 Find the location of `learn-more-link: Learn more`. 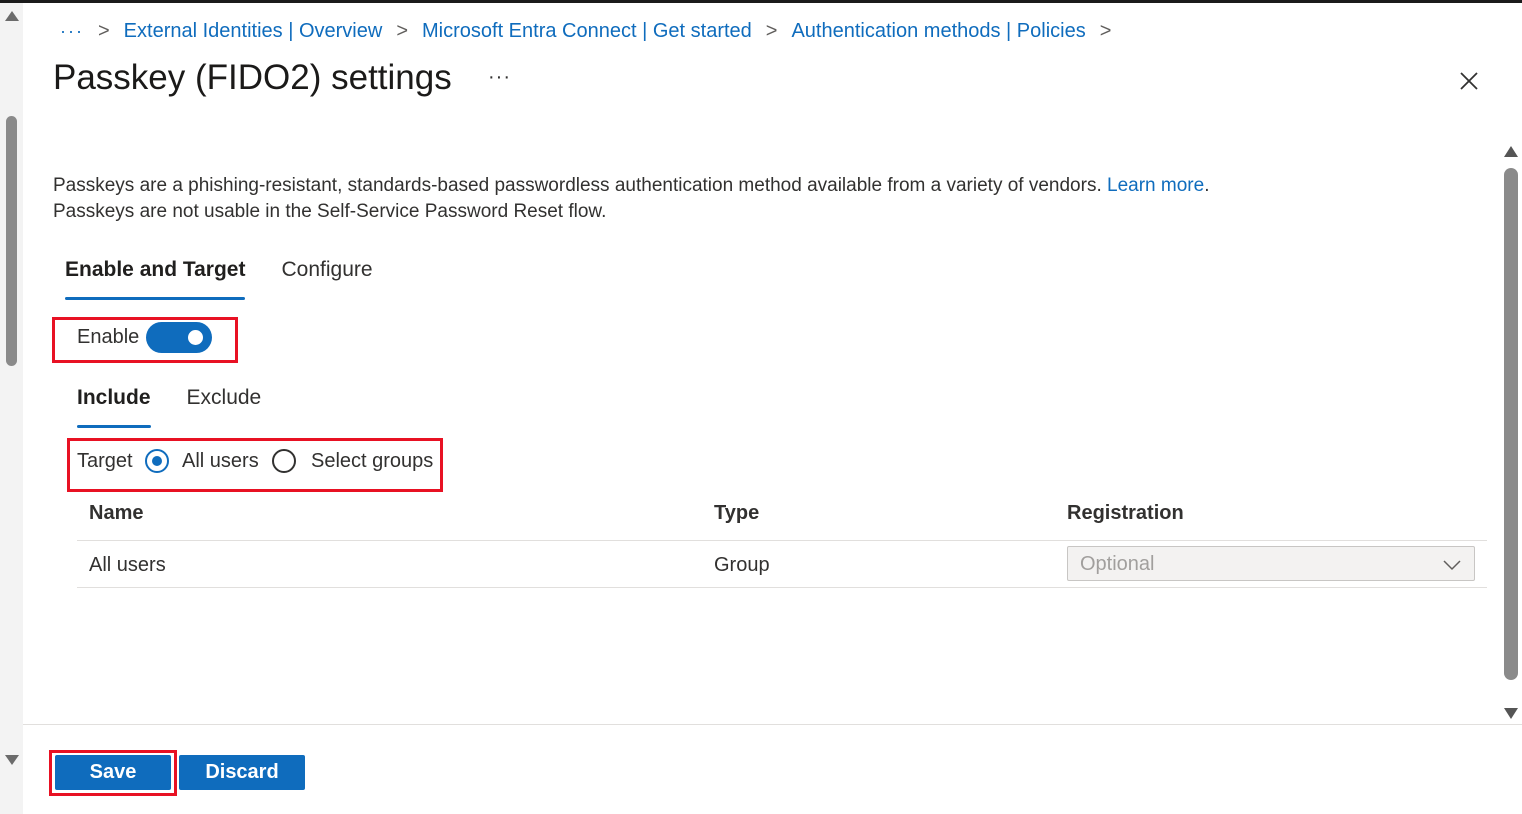

learn-more-link: Learn more is located at coordinates (1155, 185).